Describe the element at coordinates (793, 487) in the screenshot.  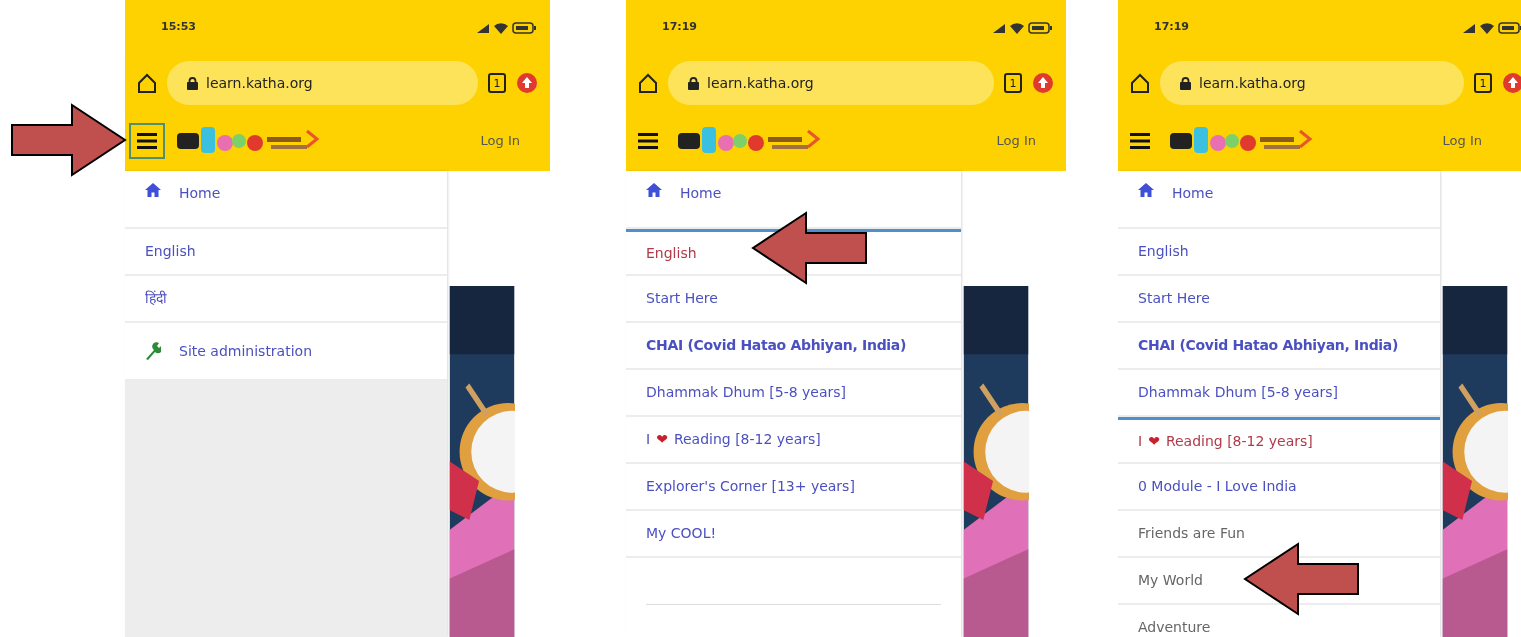
I see `menu-item: Explorer's Corner [13+ years]` at that location.